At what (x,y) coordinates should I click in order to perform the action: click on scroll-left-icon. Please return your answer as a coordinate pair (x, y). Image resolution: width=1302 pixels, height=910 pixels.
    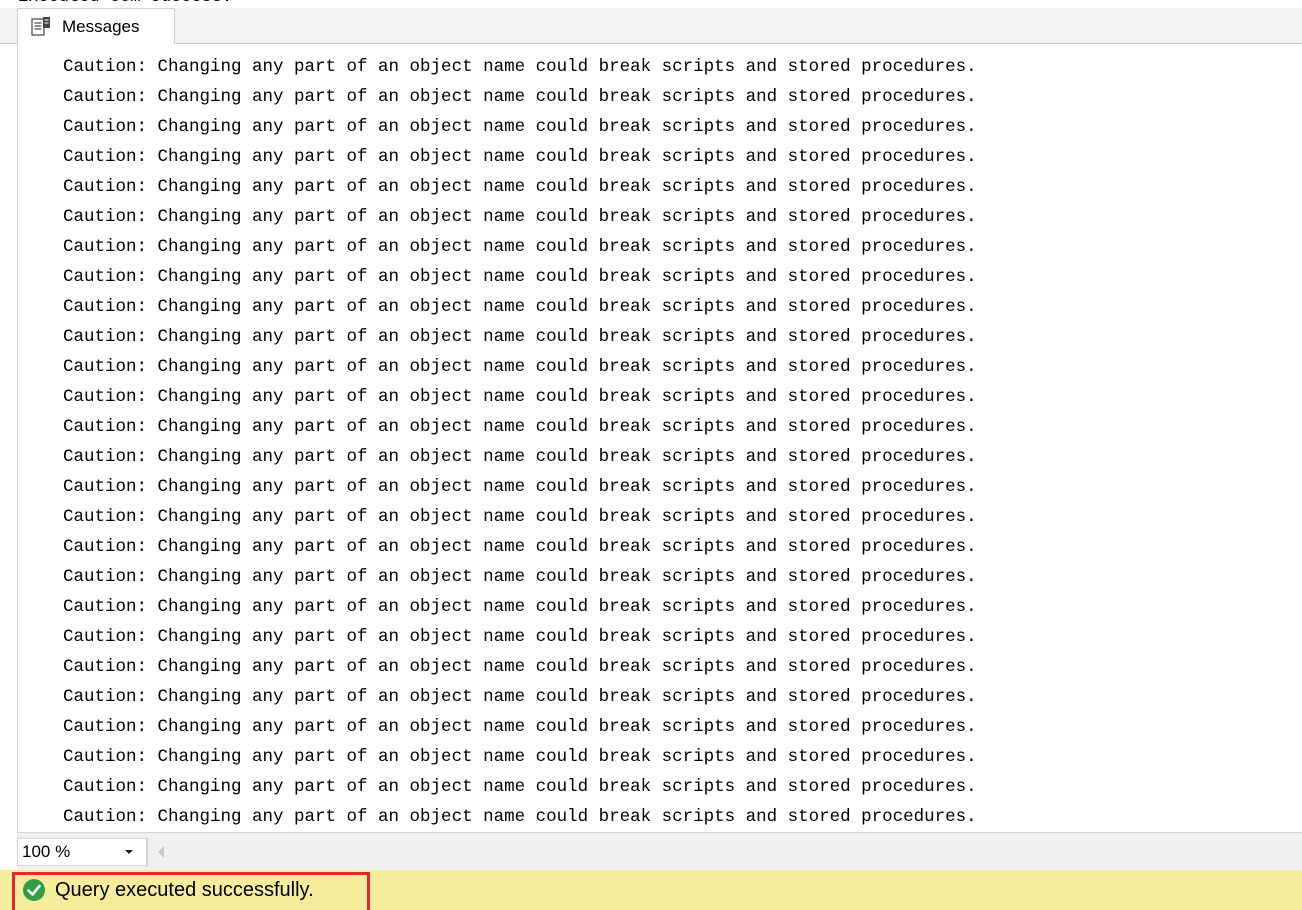
    Looking at the image, I should click on (161, 852).